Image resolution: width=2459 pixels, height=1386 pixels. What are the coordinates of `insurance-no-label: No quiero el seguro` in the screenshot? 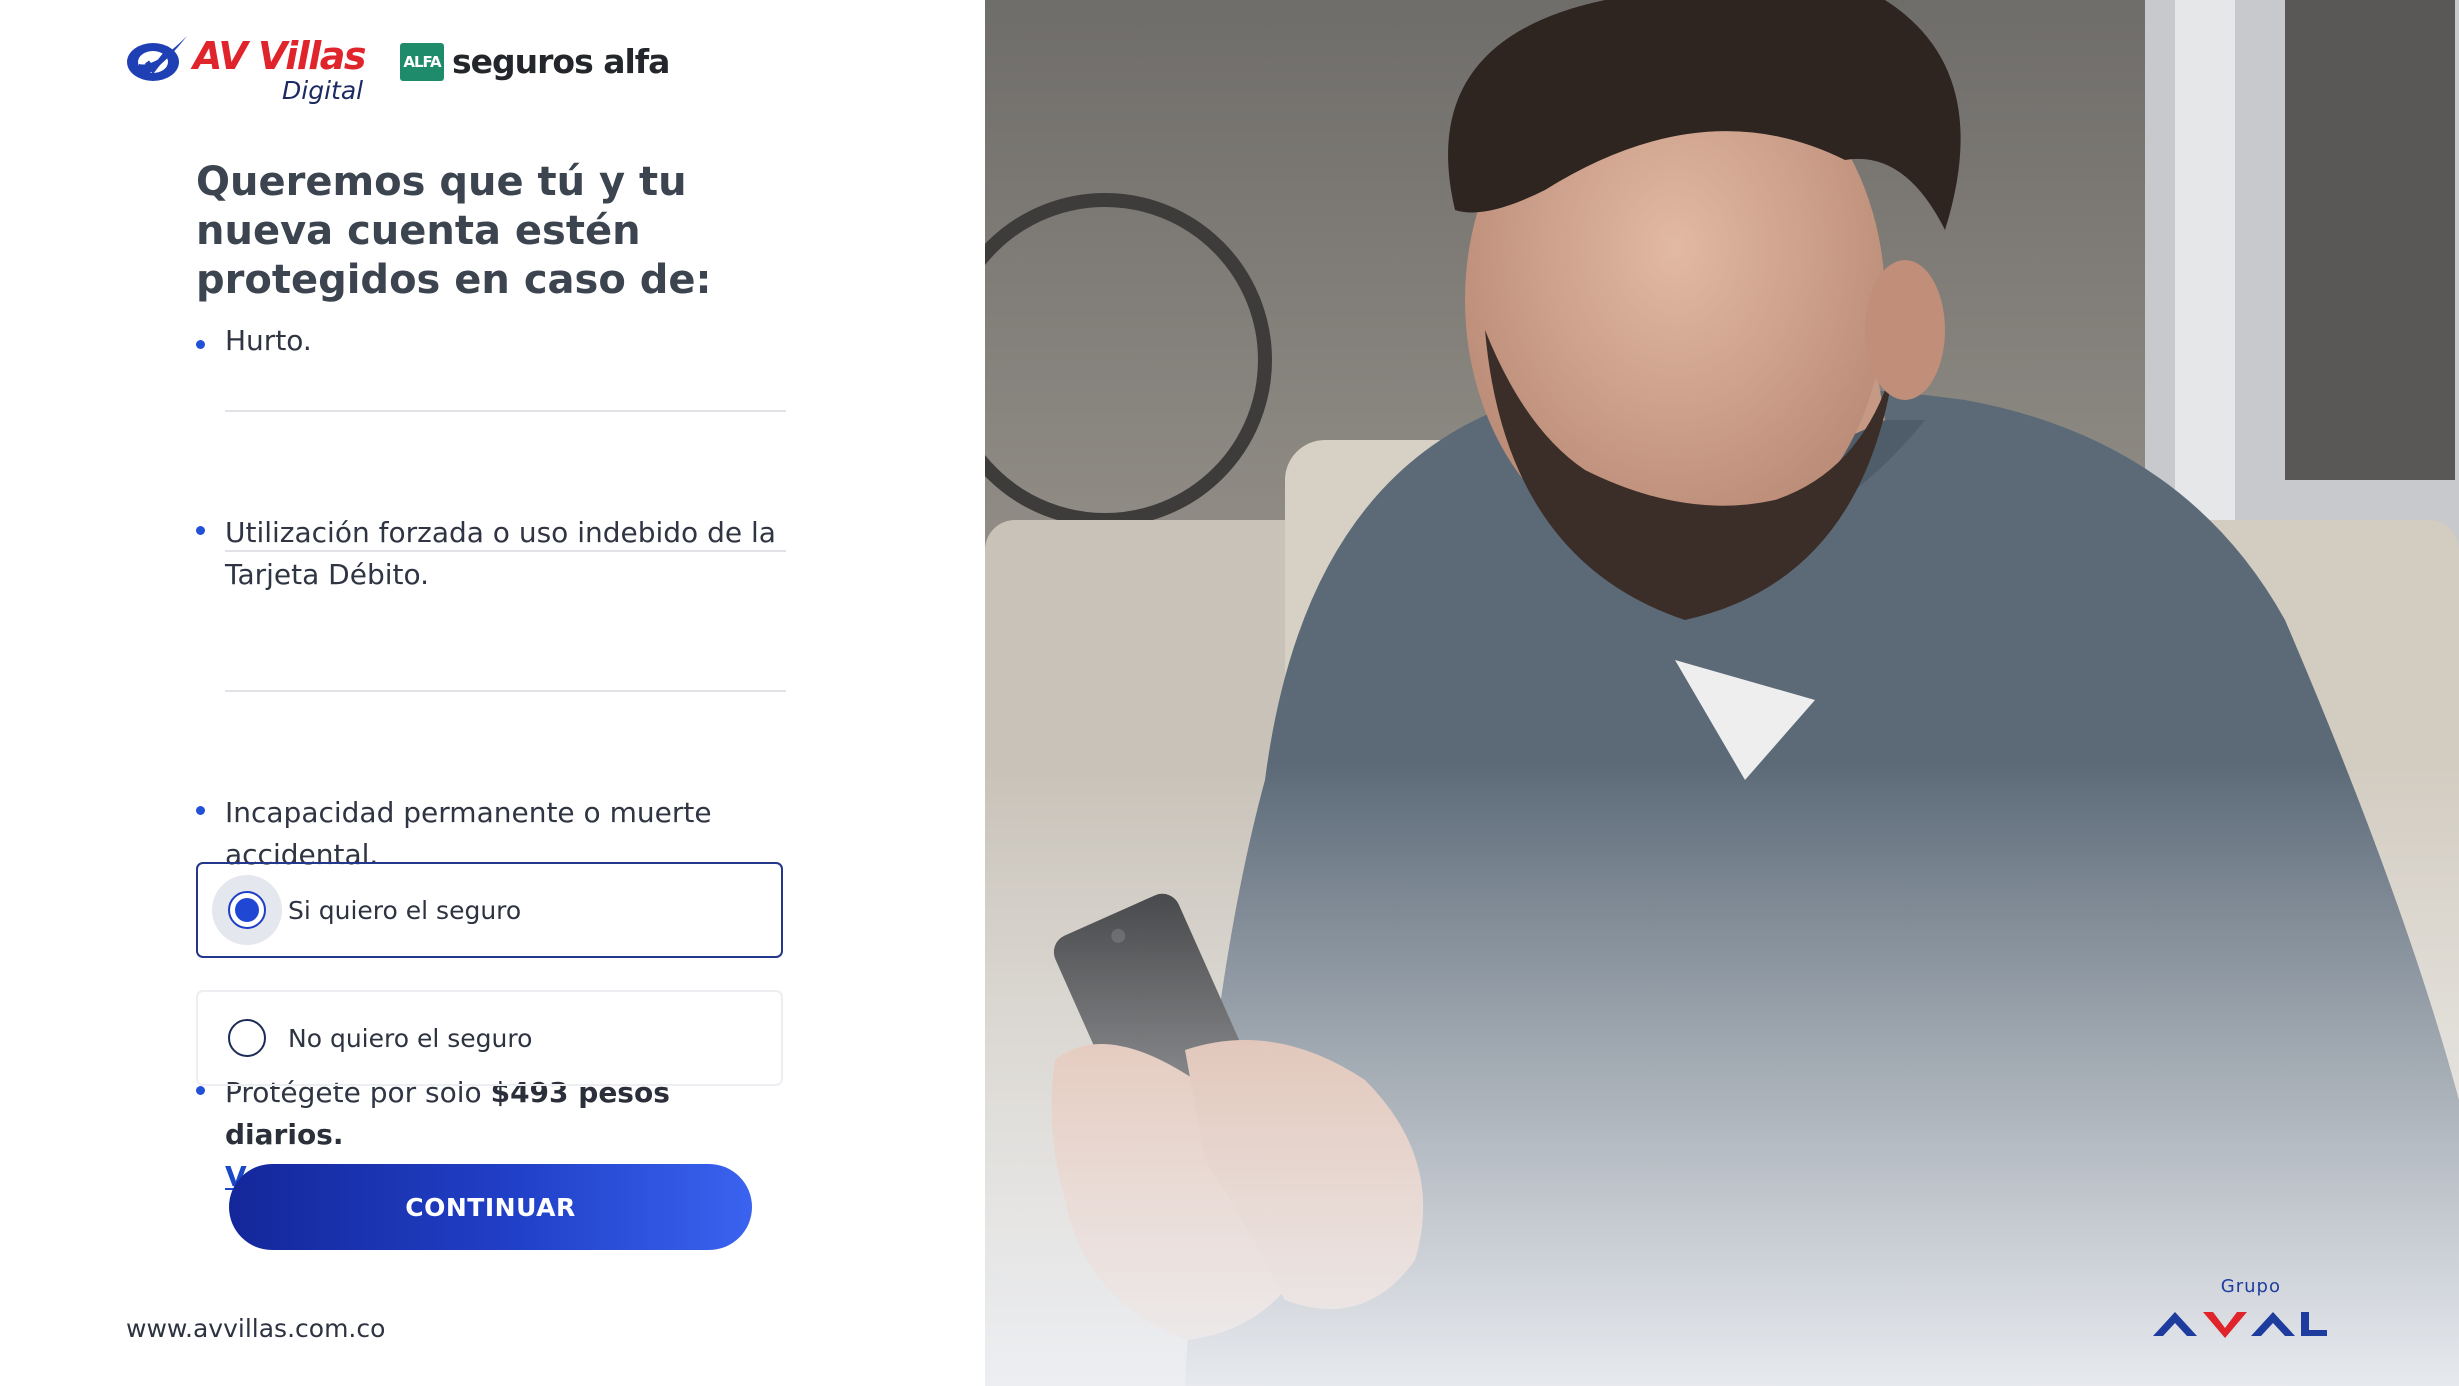 It's located at (410, 1038).